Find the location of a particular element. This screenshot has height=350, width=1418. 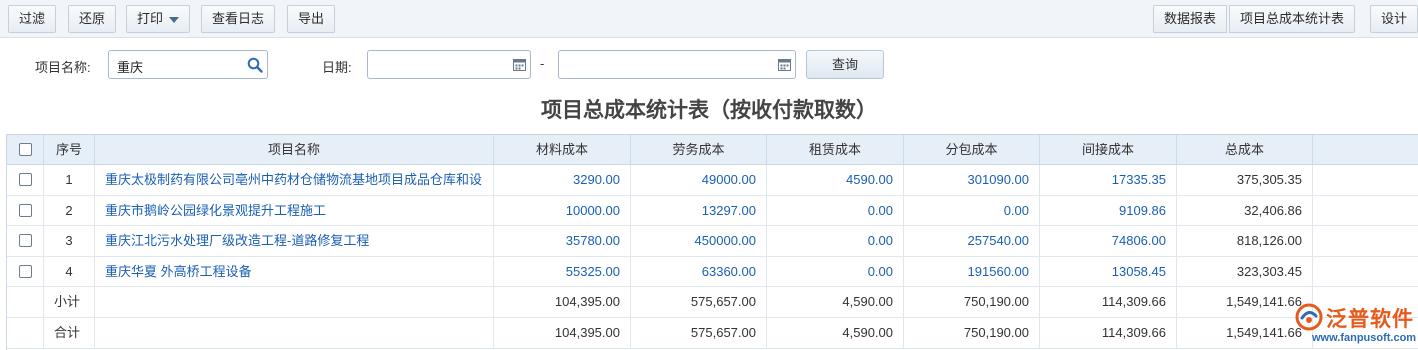

subtotal-indirect: 114,309.66 is located at coordinates (1108, 302).